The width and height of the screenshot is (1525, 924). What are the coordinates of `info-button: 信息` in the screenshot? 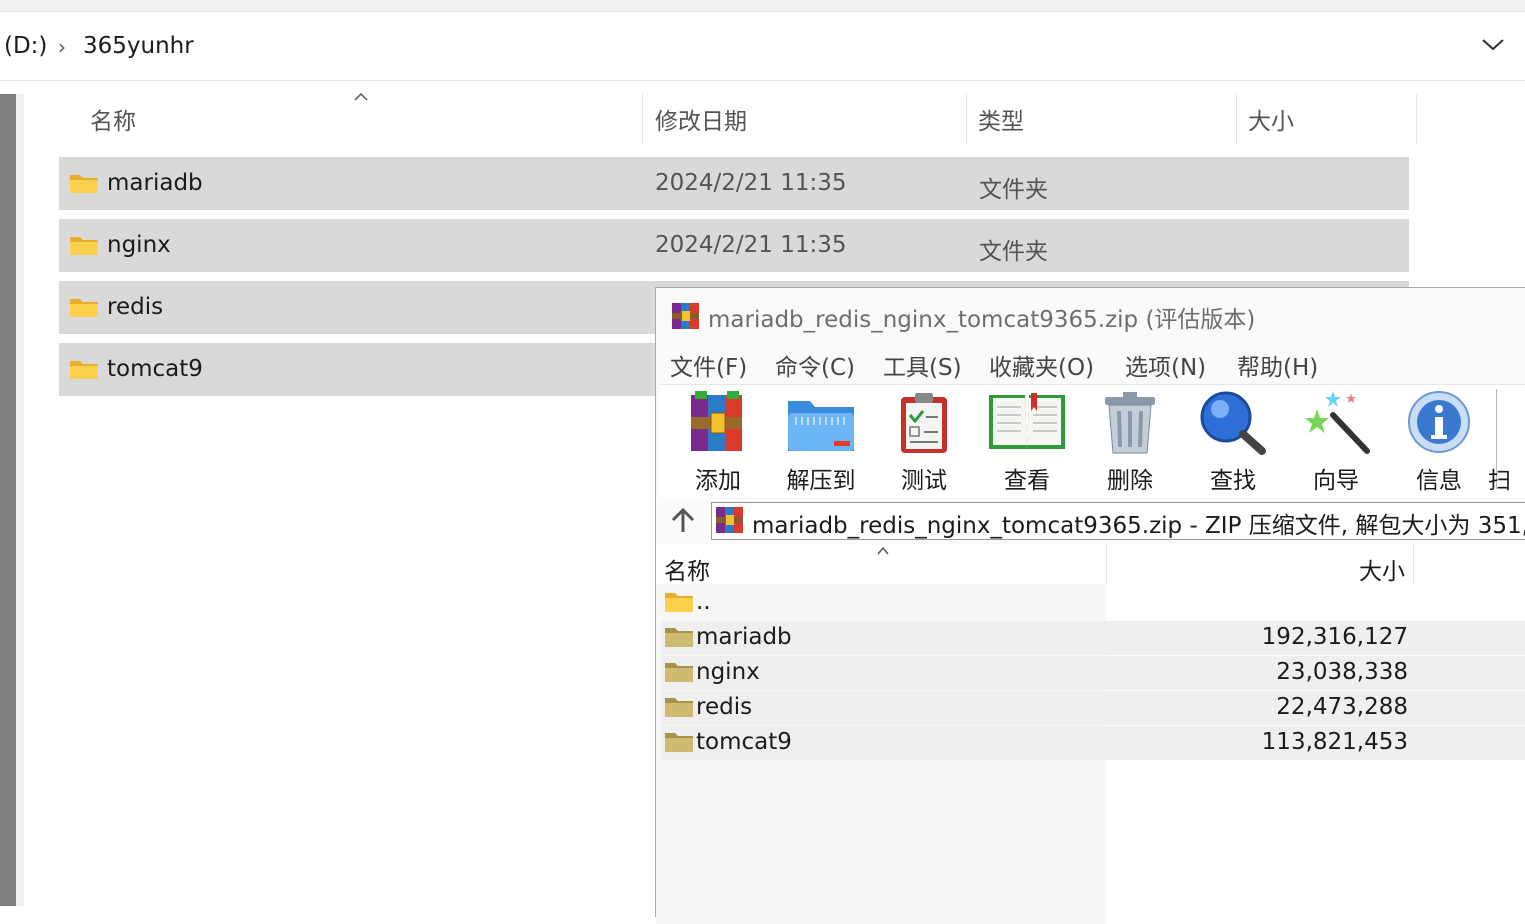 It's located at (1439, 441).